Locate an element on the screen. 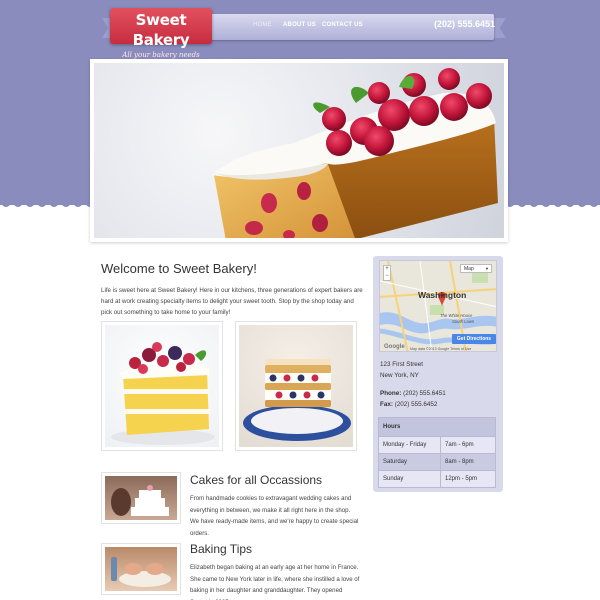 The image size is (600, 600). hours-day: Monday - Friday is located at coordinates (409, 445).